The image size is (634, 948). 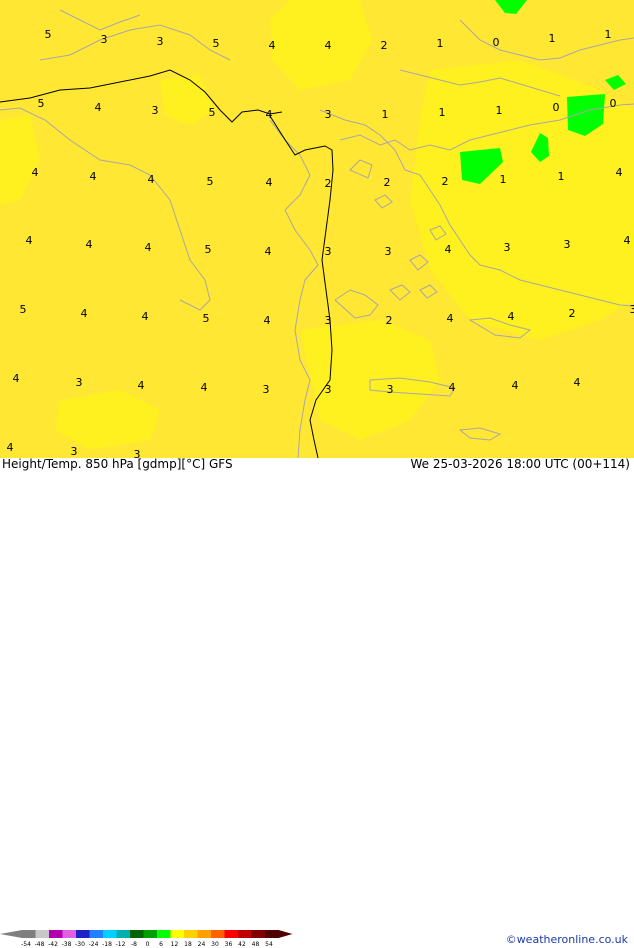 What do you see at coordinates (215, 944) in the screenshot?
I see `legend-tick-label: 30` at bounding box center [215, 944].